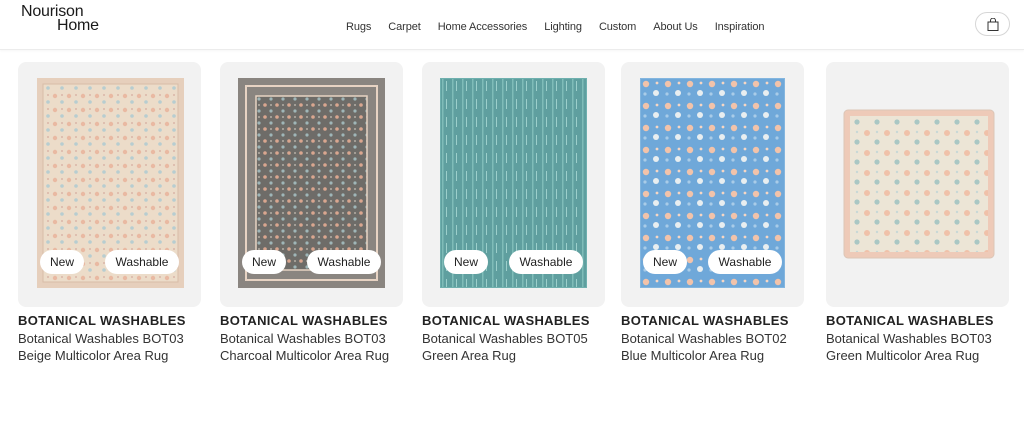 This screenshot has width=1024, height=422. I want to click on nav-about-us: About Us, so click(675, 27).